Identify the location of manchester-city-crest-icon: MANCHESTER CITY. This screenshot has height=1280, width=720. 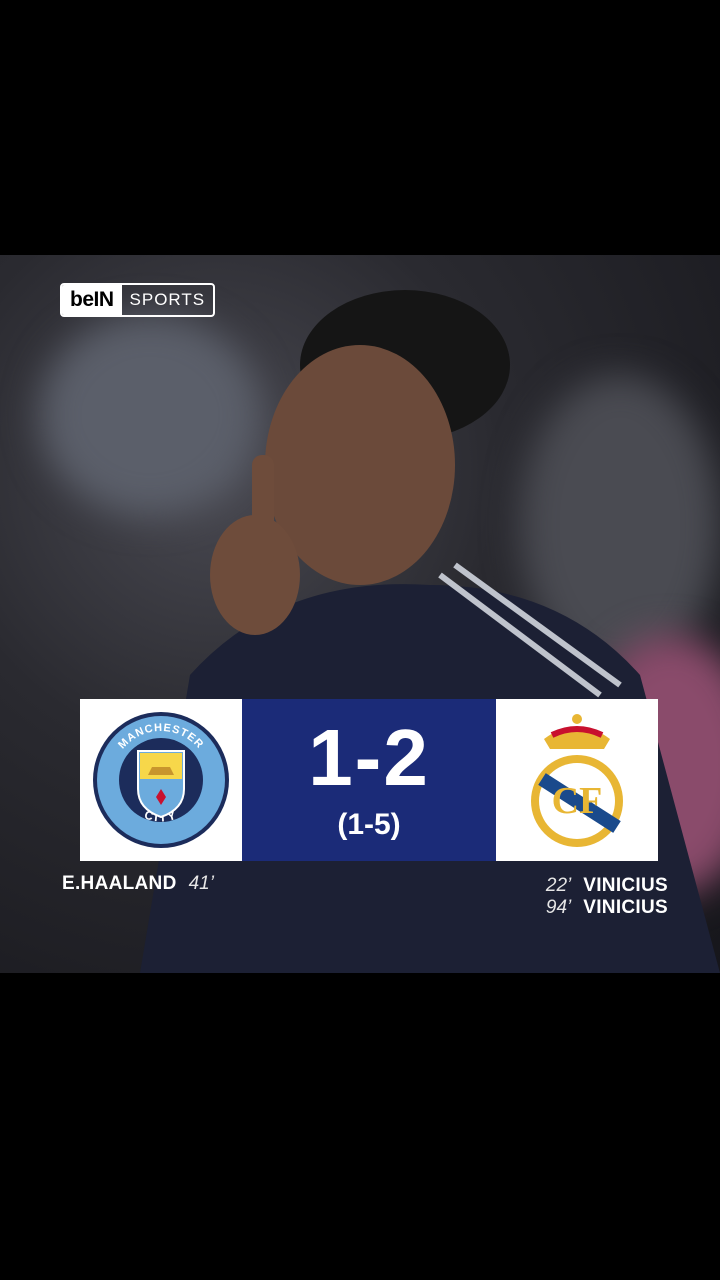
(161, 780).